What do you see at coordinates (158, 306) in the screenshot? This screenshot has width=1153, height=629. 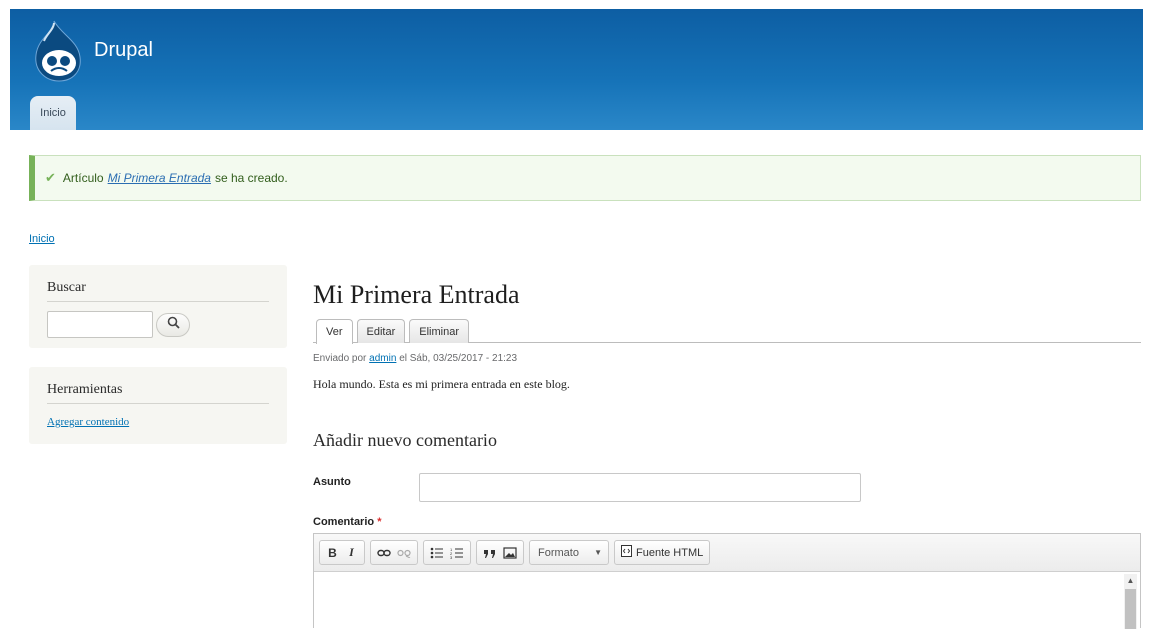 I see `search-block: Buscar` at bounding box center [158, 306].